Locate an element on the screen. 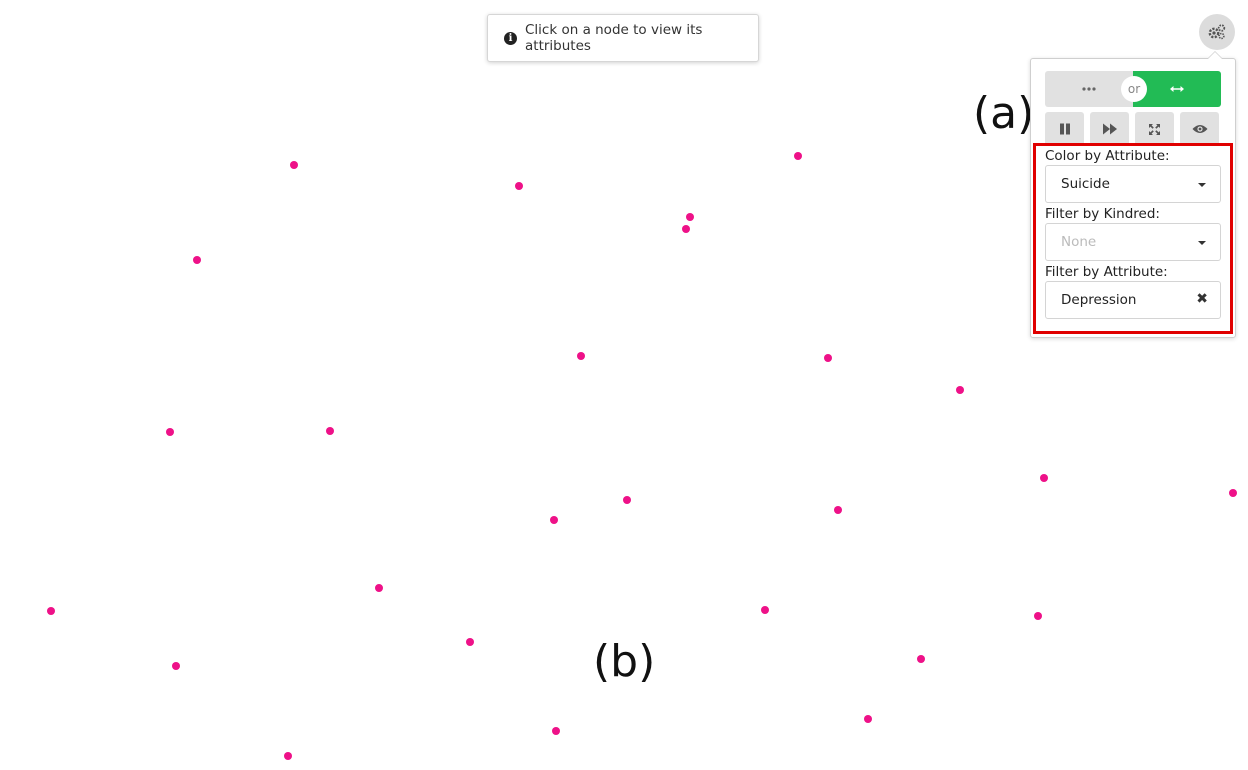 The height and width of the screenshot is (770, 1248). expand-button is located at coordinates (1154, 129).